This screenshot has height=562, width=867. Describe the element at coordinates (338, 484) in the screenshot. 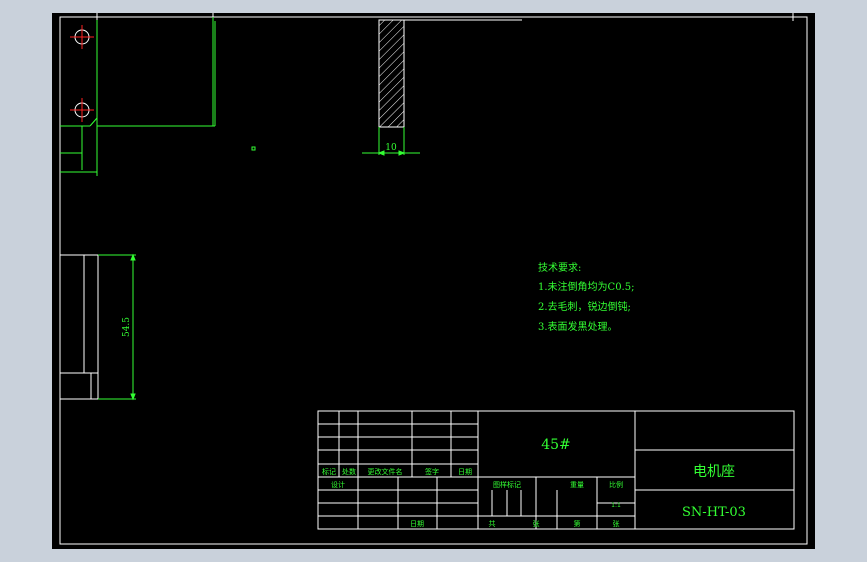

I see `label-design: 设计` at that location.